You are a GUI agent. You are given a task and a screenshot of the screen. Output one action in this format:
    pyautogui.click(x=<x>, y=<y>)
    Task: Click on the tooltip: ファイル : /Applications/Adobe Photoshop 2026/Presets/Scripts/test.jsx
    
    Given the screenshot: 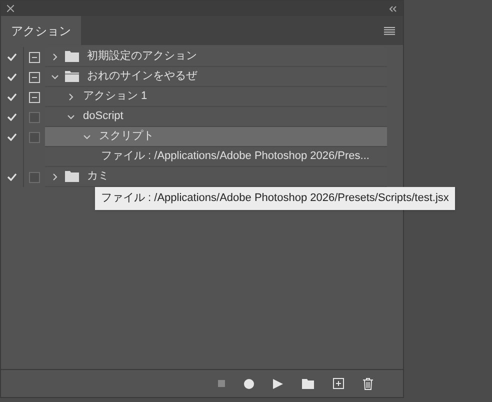 What is the action you would take?
    pyautogui.click(x=275, y=198)
    